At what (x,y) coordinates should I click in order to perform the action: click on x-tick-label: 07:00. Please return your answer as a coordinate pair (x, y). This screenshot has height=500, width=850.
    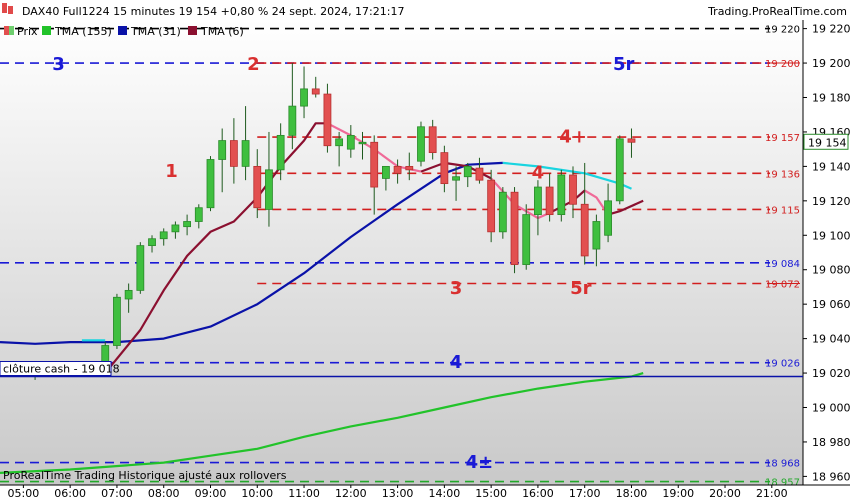
    Looking at the image, I should click on (117, 493).